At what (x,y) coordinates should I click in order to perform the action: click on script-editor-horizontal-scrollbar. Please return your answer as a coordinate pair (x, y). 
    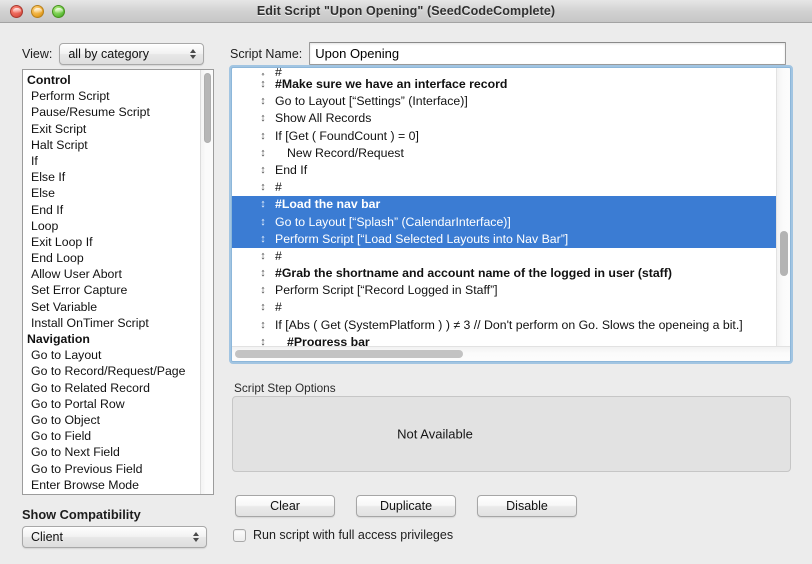
    Looking at the image, I should click on (511, 353).